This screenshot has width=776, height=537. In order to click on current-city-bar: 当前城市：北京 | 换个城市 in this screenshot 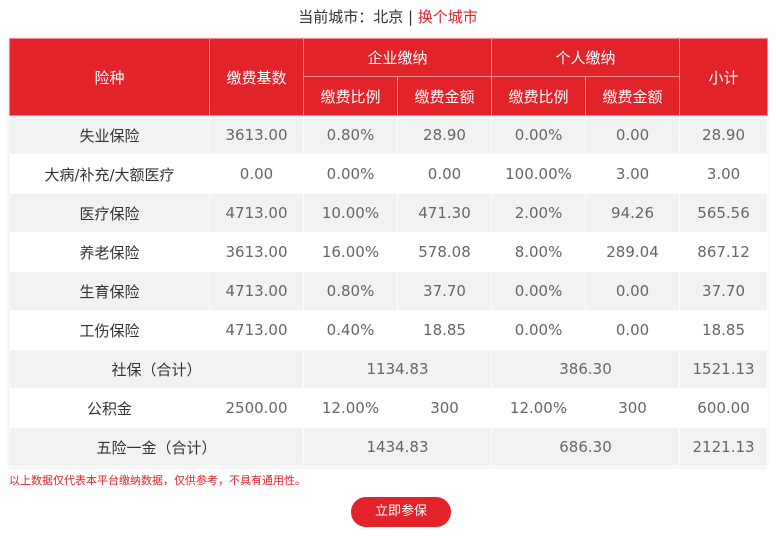, I will do `click(388, 17)`.